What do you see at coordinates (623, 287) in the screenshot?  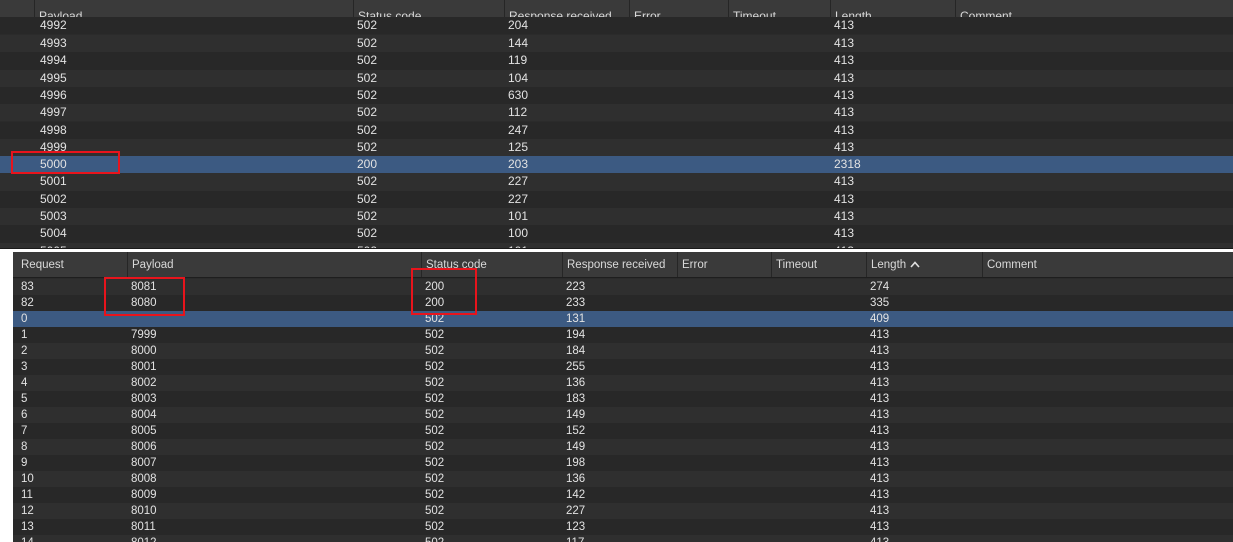 I see `table-row: 83 8081 200 223 274` at bounding box center [623, 287].